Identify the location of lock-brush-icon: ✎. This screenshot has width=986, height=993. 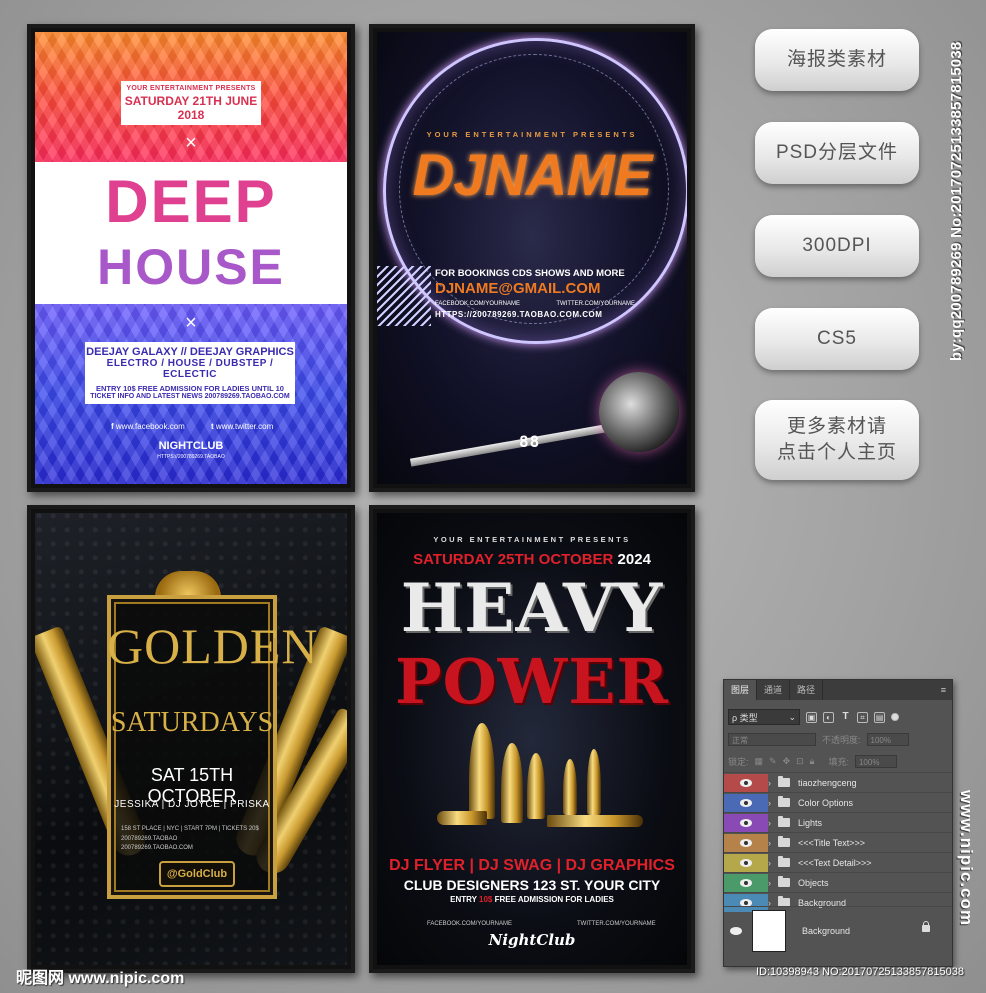
(773, 761).